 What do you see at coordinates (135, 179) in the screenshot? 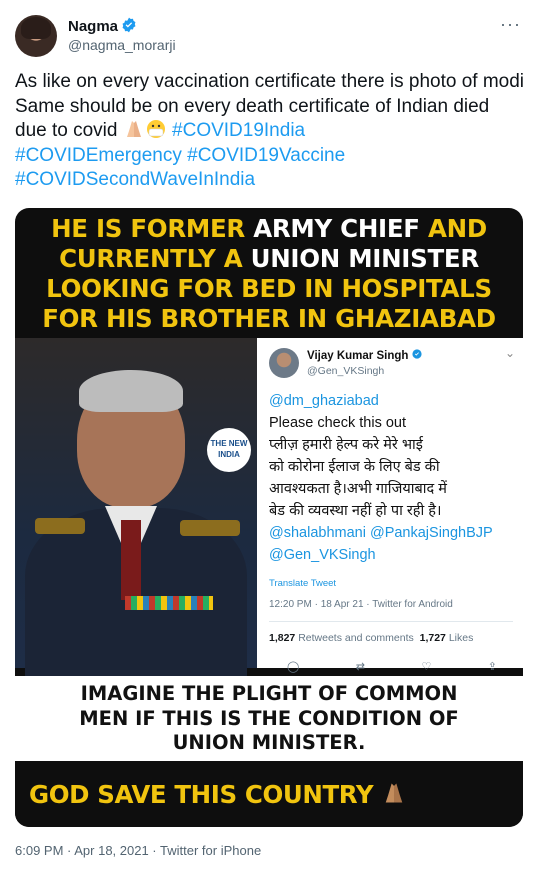
I see `hashtag-link: #COVIDSecondWaveInIndia` at bounding box center [135, 179].